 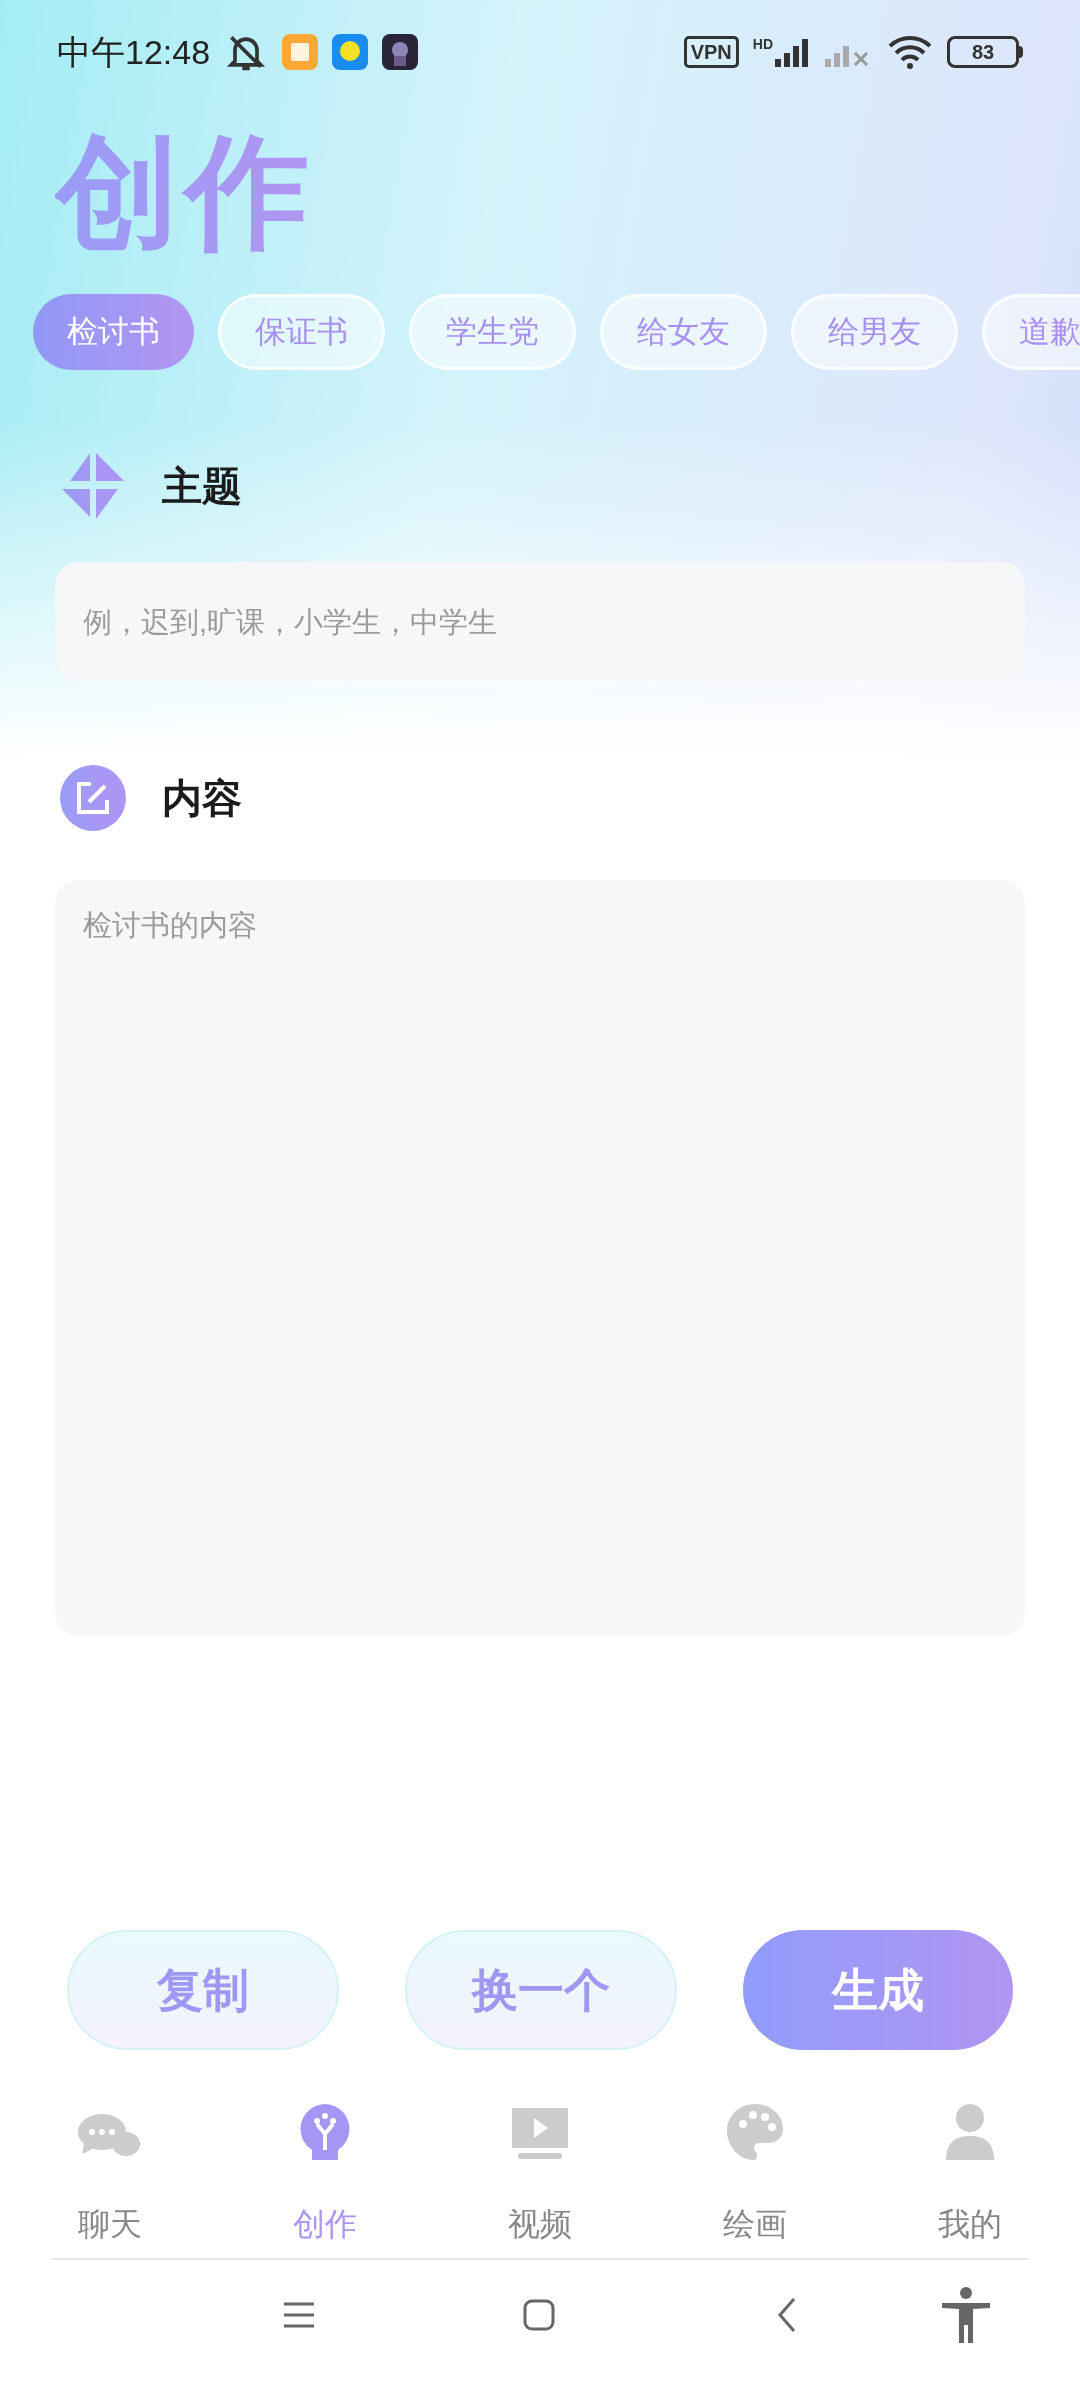 I want to click on section-heading: 内容, so click(x=202, y=798).